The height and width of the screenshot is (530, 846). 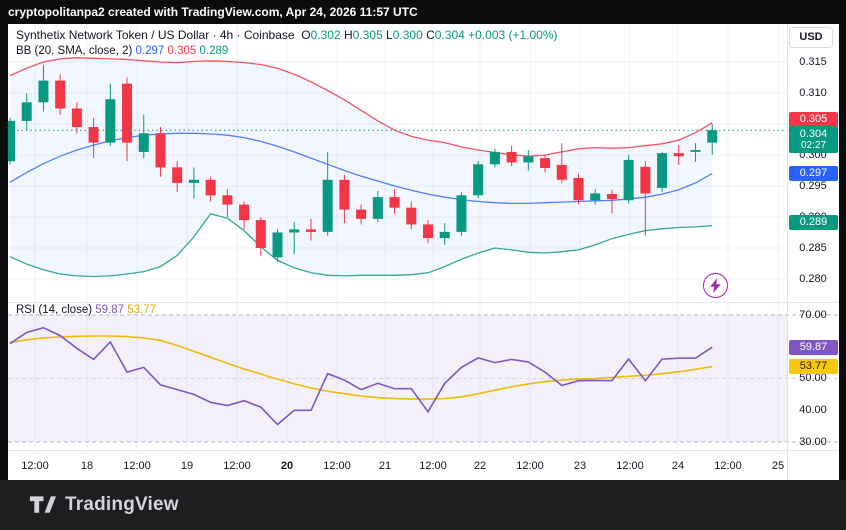 What do you see at coordinates (449, 35) in the screenshot?
I see `ohlc-close-value: 0.304` at bounding box center [449, 35].